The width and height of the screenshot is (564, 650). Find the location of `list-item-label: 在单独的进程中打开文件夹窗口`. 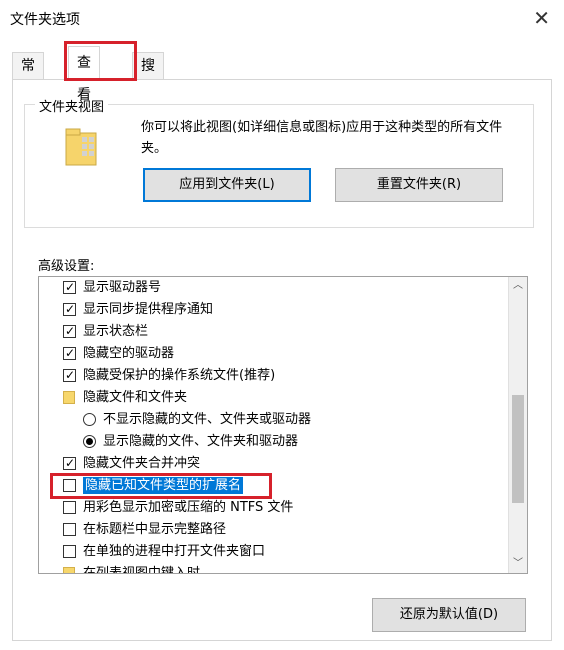

list-item-label: 在单独的进程中打开文件夹窗口 is located at coordinates (174, 551).